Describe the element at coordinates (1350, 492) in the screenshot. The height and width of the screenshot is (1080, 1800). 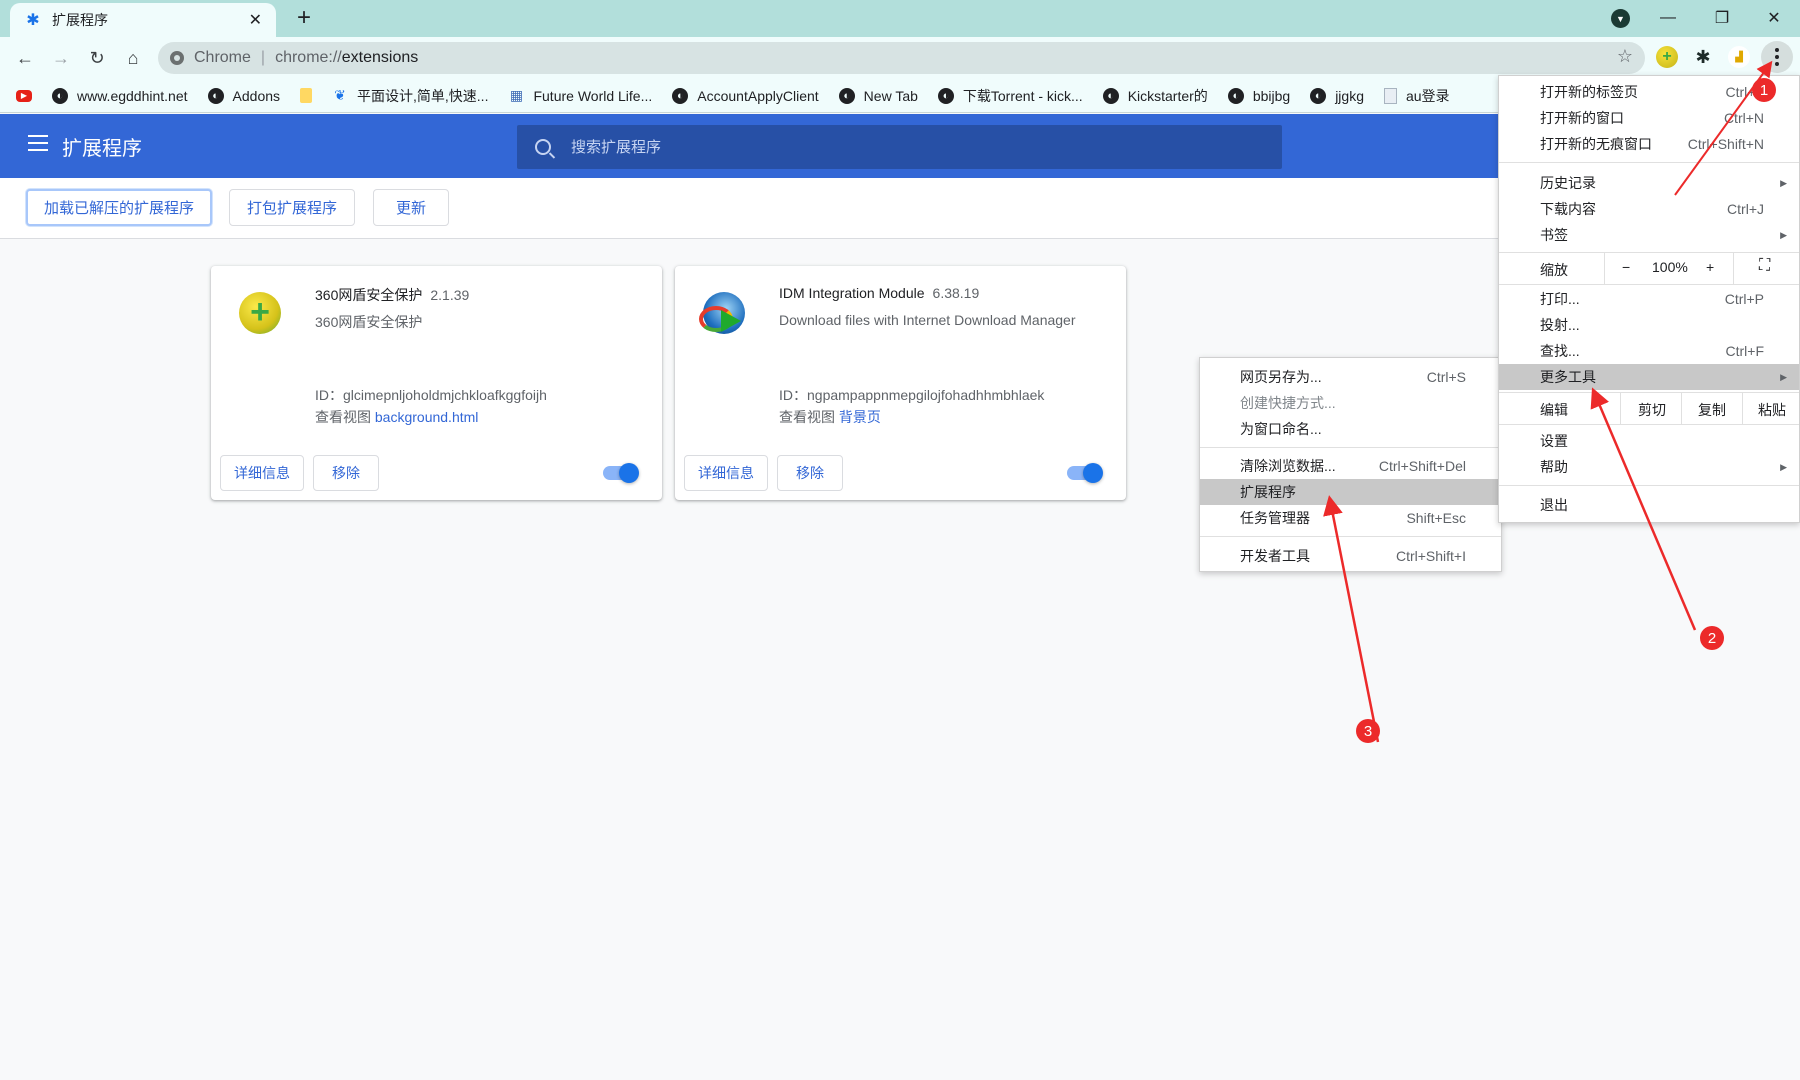
I see `menu-item-extensions: 扩展程序` at that location.